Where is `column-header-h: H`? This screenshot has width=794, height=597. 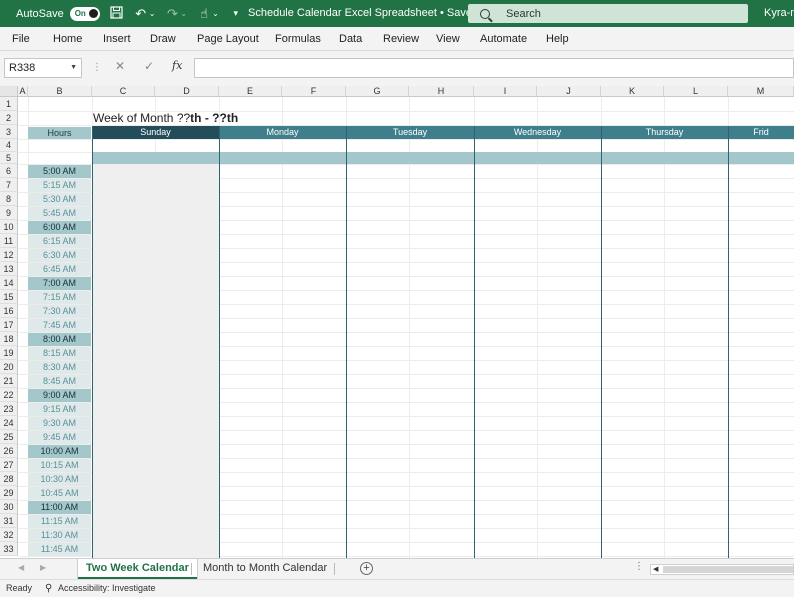 column-header-h: H is located at coordinates (441, 91).